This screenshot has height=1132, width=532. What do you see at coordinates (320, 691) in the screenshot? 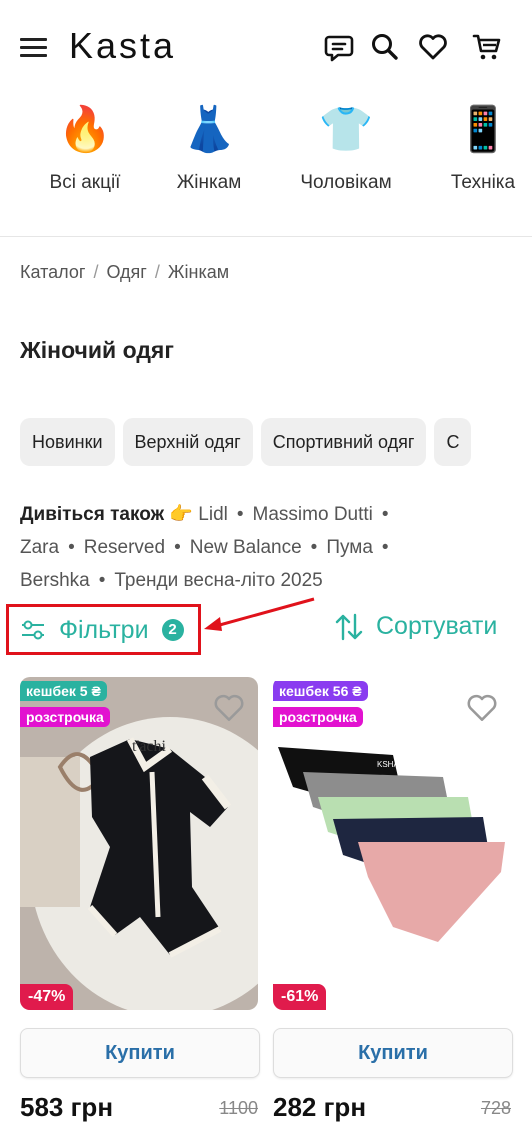
I see `cashback-badge: кешбек 56 ₴` at bounding box center [320, 691].